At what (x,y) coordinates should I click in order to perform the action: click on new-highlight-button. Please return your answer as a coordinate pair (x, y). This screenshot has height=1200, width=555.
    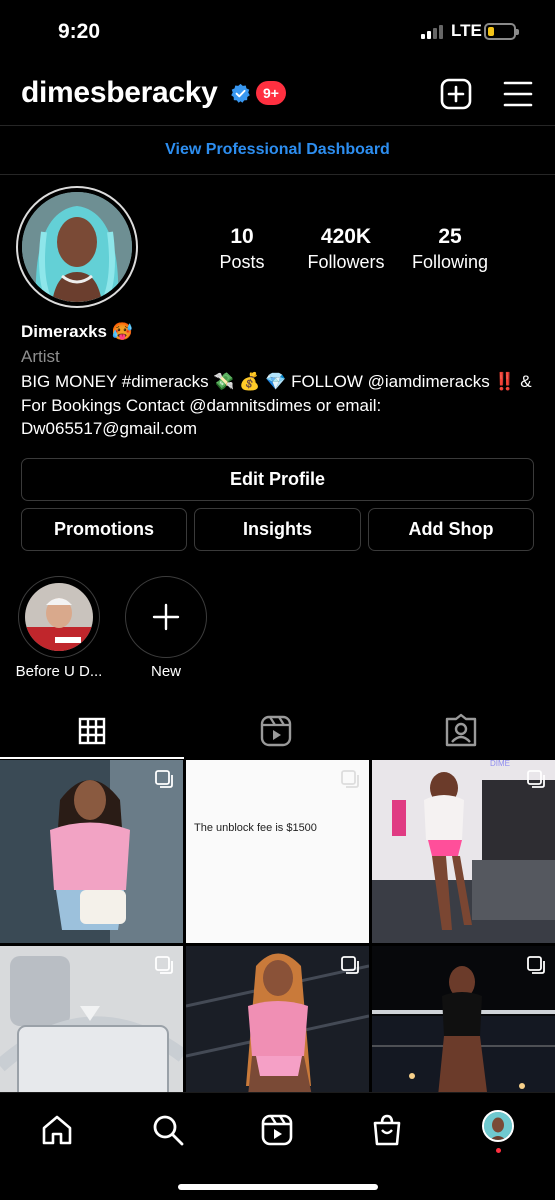
    Looking at the image, I should click on (166, 617).